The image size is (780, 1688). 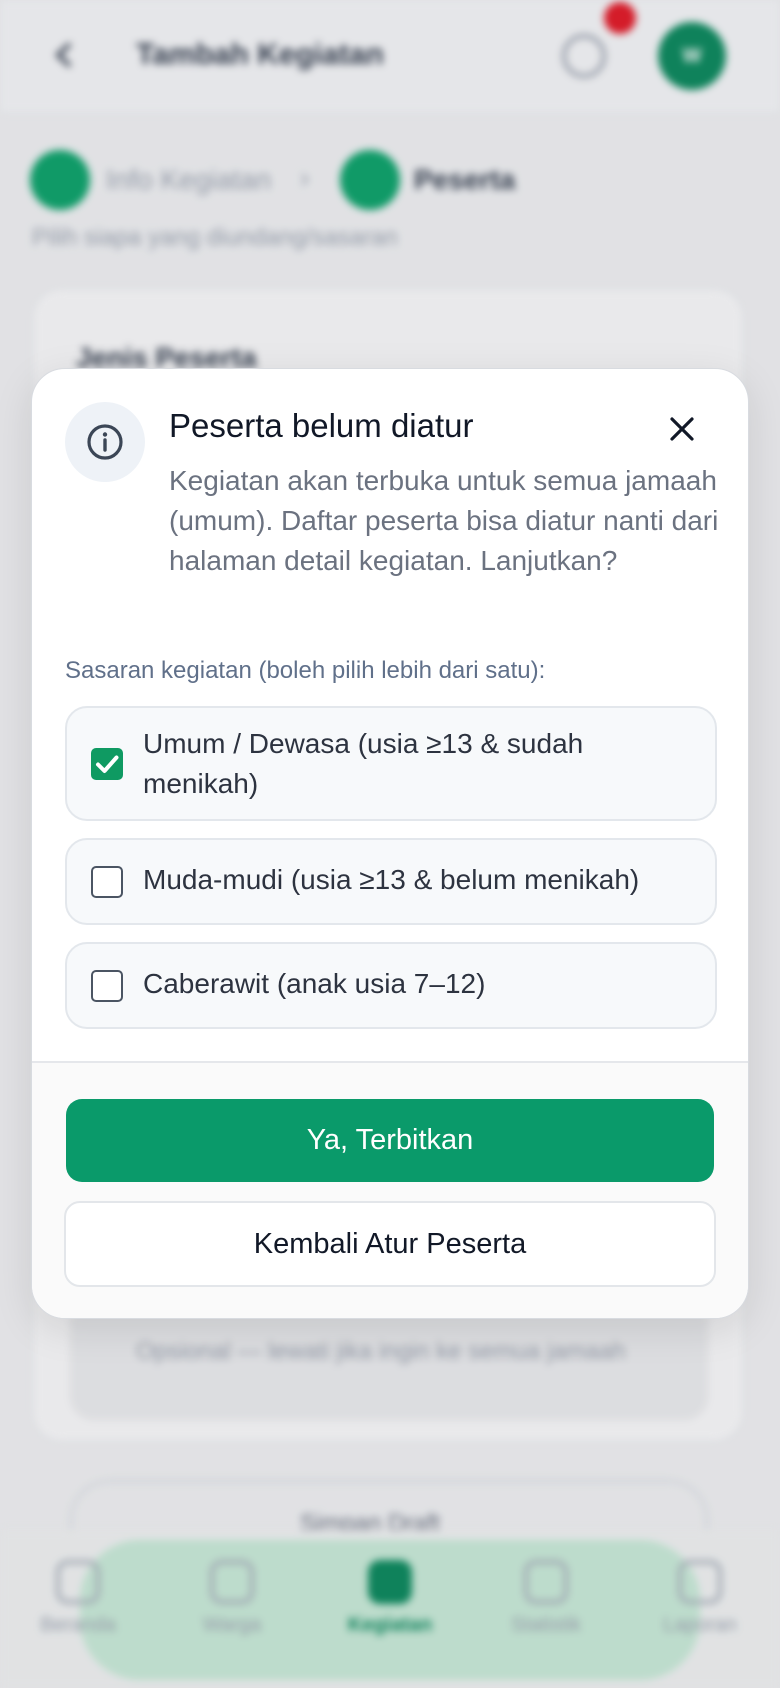 I want to click on checkbox-checked, so click(x=107, y=764).